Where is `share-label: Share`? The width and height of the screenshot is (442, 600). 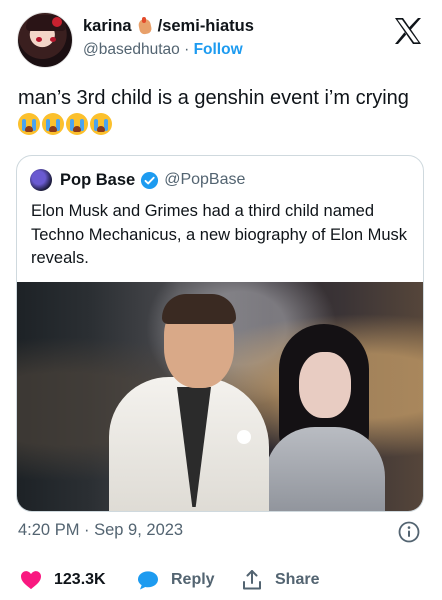
share-label: Share is located at coordinates (297, 579).